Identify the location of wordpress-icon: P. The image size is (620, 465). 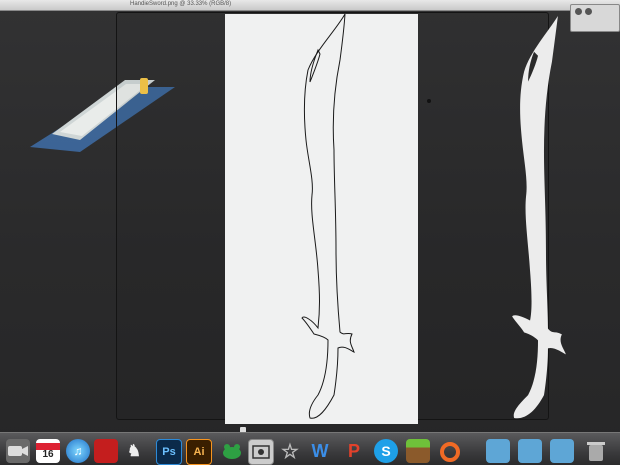
(354, 451).